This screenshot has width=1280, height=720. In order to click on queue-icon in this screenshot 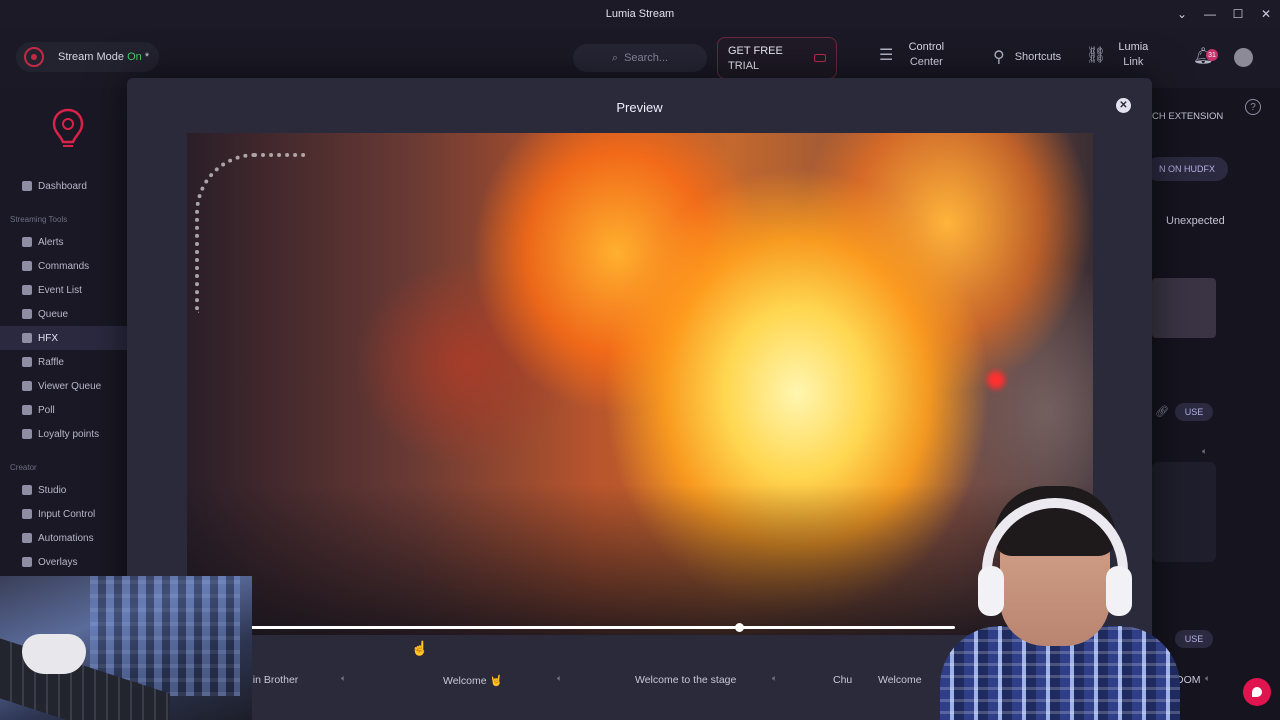, I will do `click(27, 314)`.